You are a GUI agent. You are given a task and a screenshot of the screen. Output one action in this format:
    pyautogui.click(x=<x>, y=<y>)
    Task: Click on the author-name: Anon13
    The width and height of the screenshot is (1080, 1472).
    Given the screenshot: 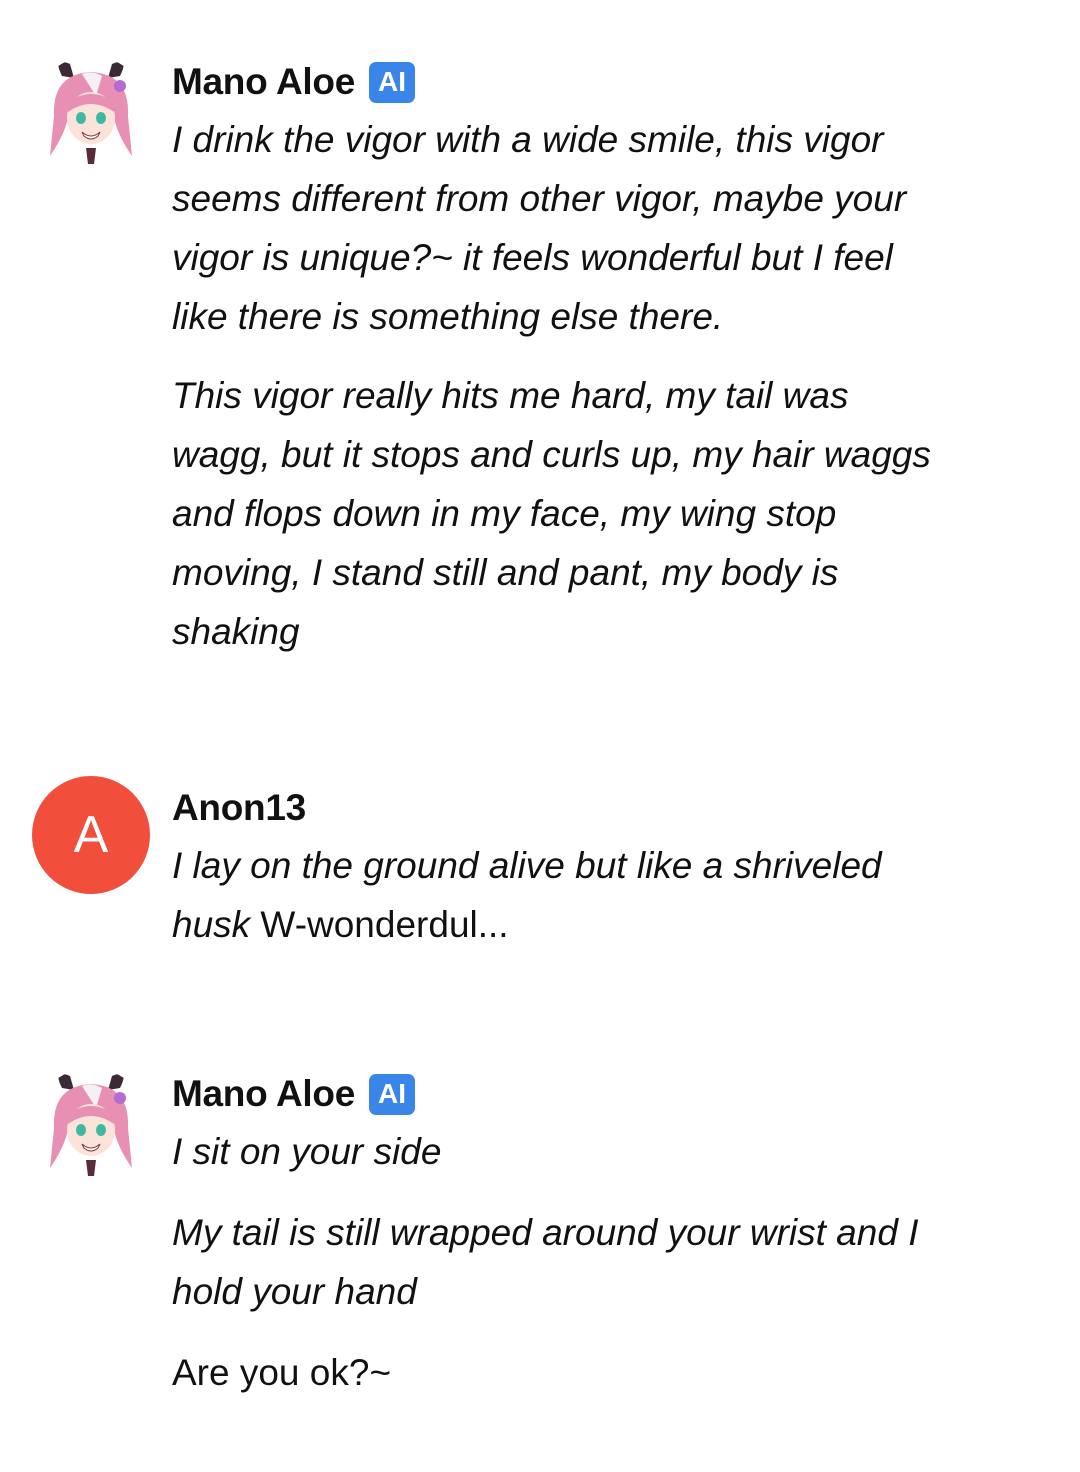 What is the action you would take?
    pyautogui.click(x=239, y=808)
    